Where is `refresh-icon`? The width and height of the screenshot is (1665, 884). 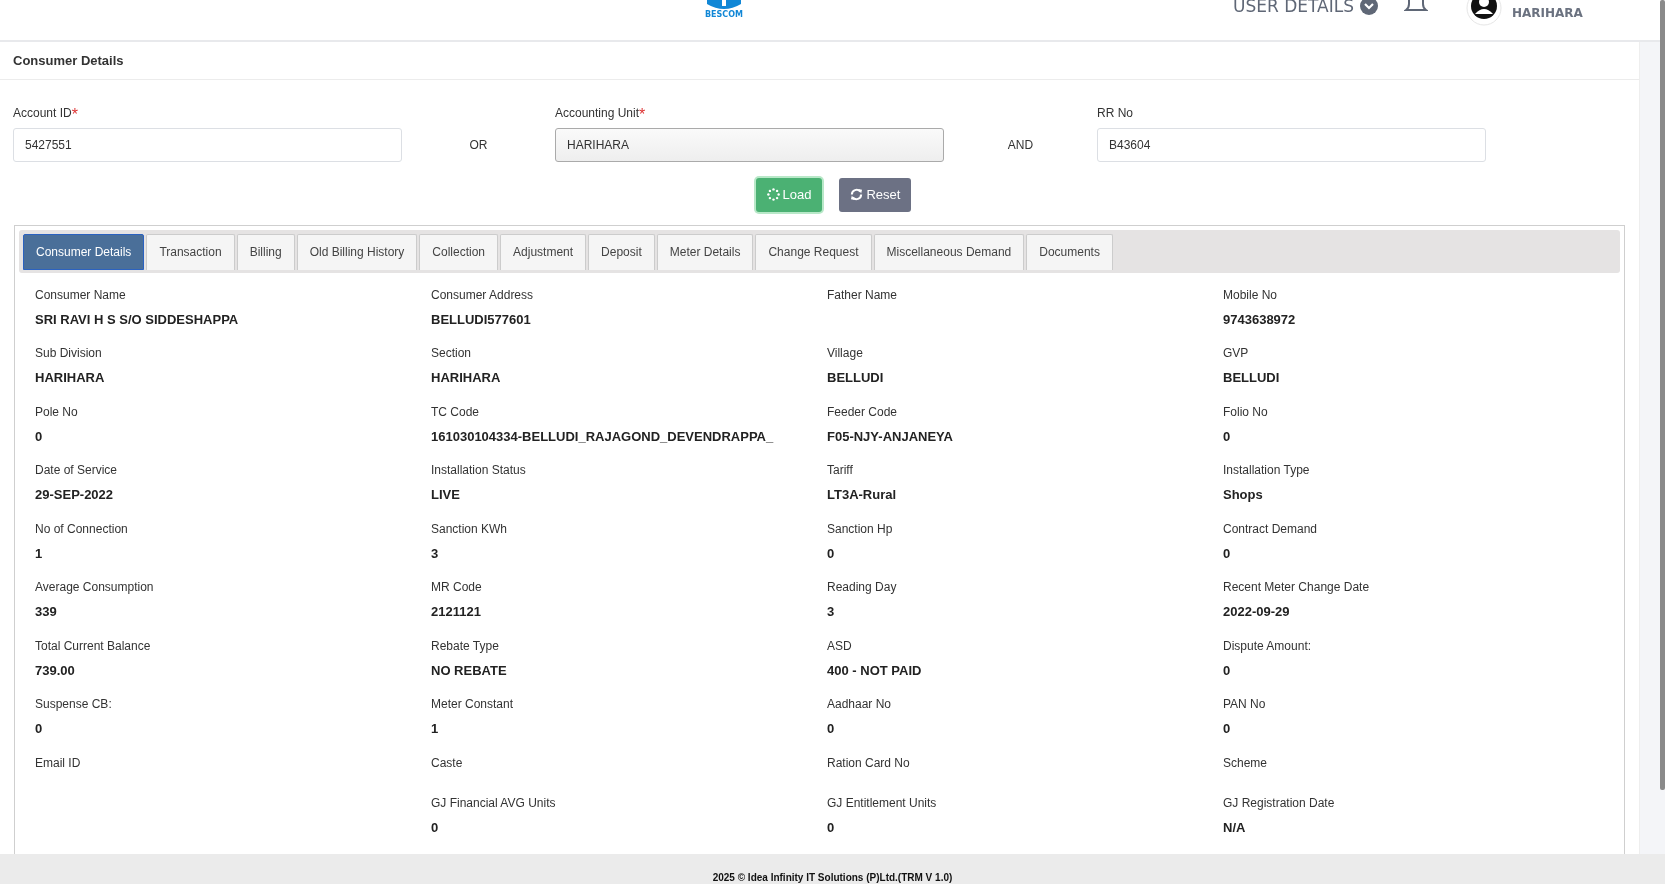
refresh-icon is located at coordinates (857, 194).